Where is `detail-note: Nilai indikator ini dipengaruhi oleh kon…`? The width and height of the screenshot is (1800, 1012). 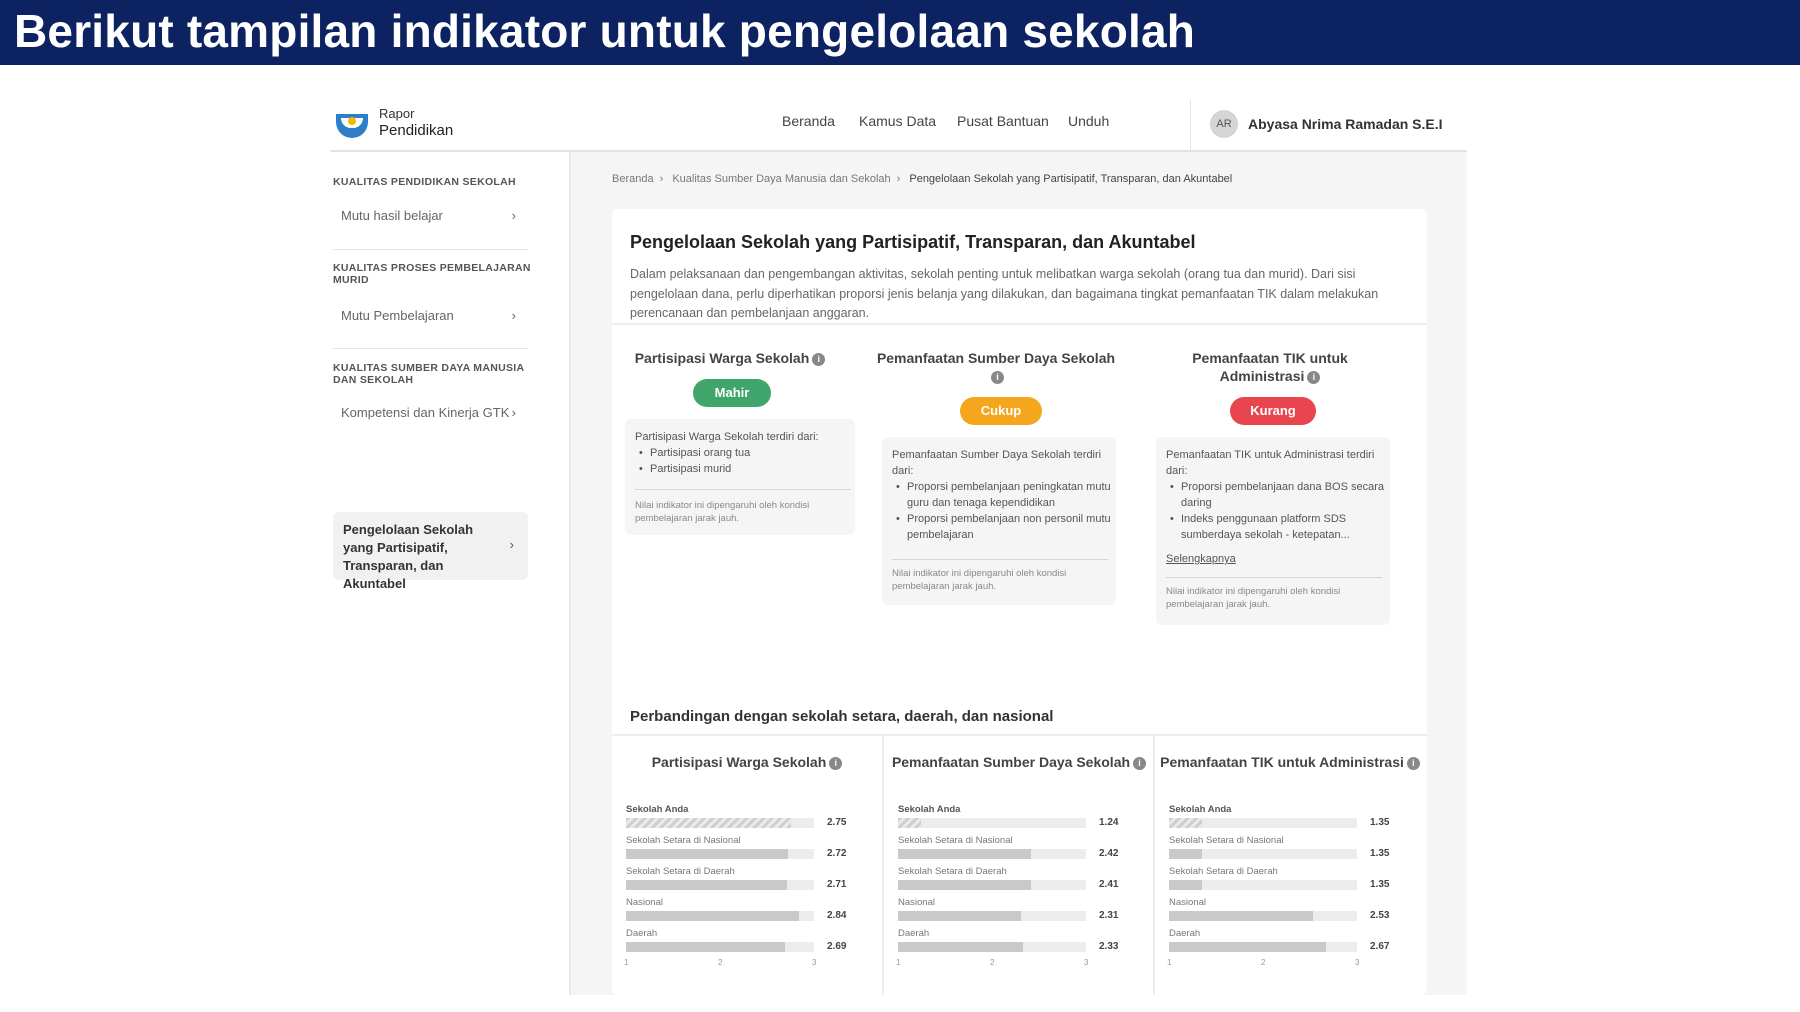
detail-note: Nilai indikator ini dipengaruhi oleh kon… is located at coordinates (722, 512).